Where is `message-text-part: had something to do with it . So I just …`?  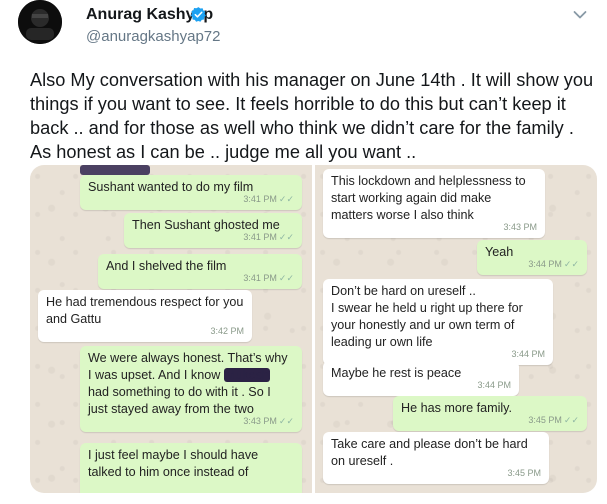 message-text-part: had something to do with it . So I just … is located at coordinates (179, 400).